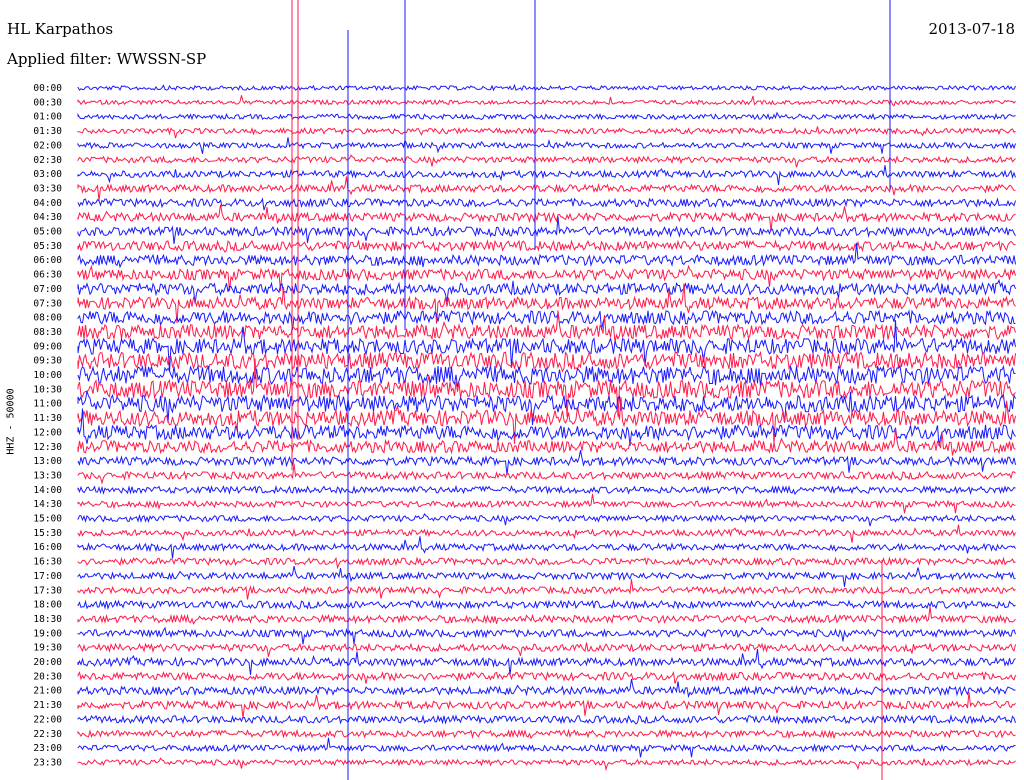 Image resolution: width=1024 pixels, height=780 pixels. Describe the element at coordinates (47, 361) in the screenshot. I see `row-time-label: 09:30` at that location.